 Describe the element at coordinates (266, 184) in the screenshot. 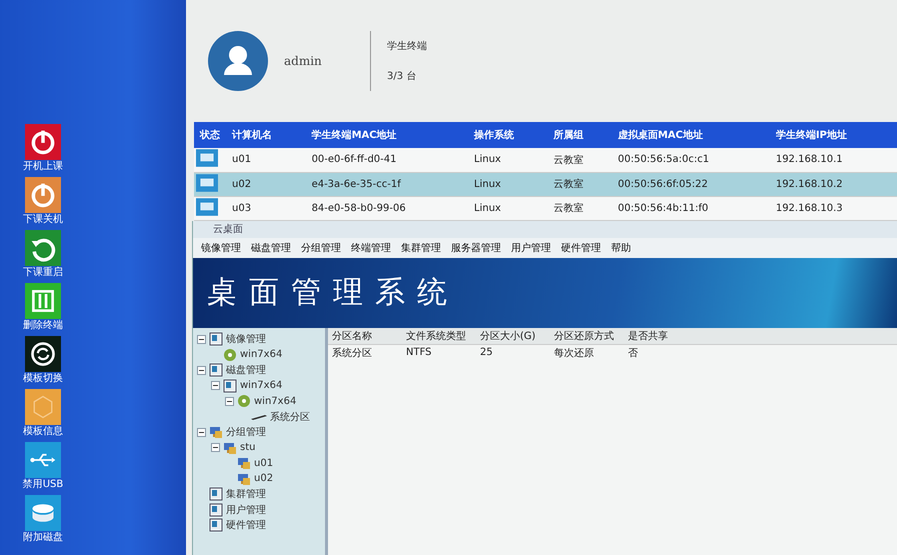

I see `table-cell: u02` at that location.